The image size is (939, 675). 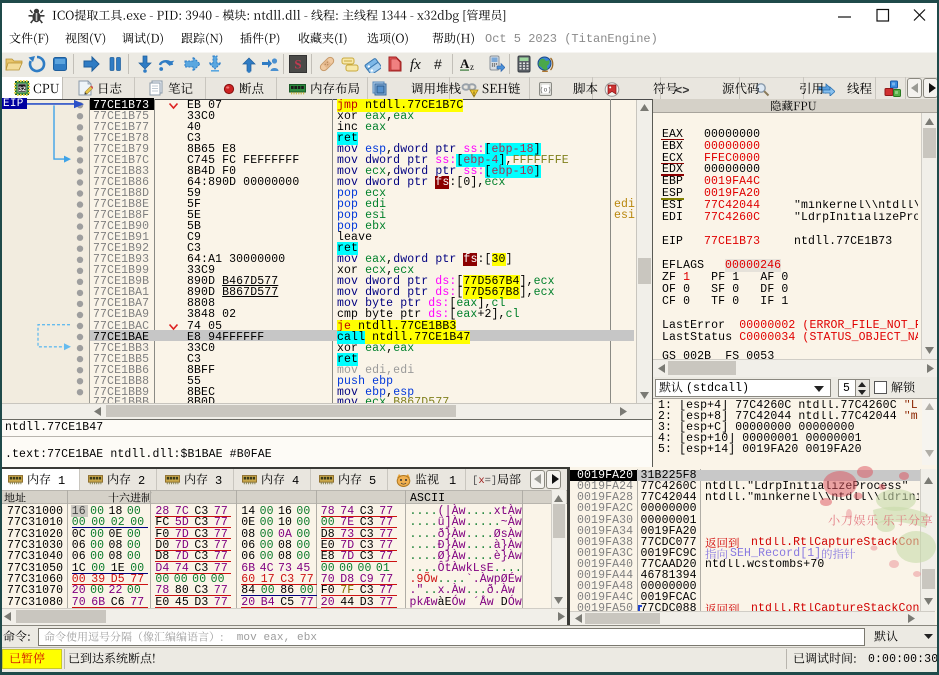 What do you see at coordinates (546, 90) in the screenshot?
I see `svg-text: (o)` at bounding box center [546, 90].